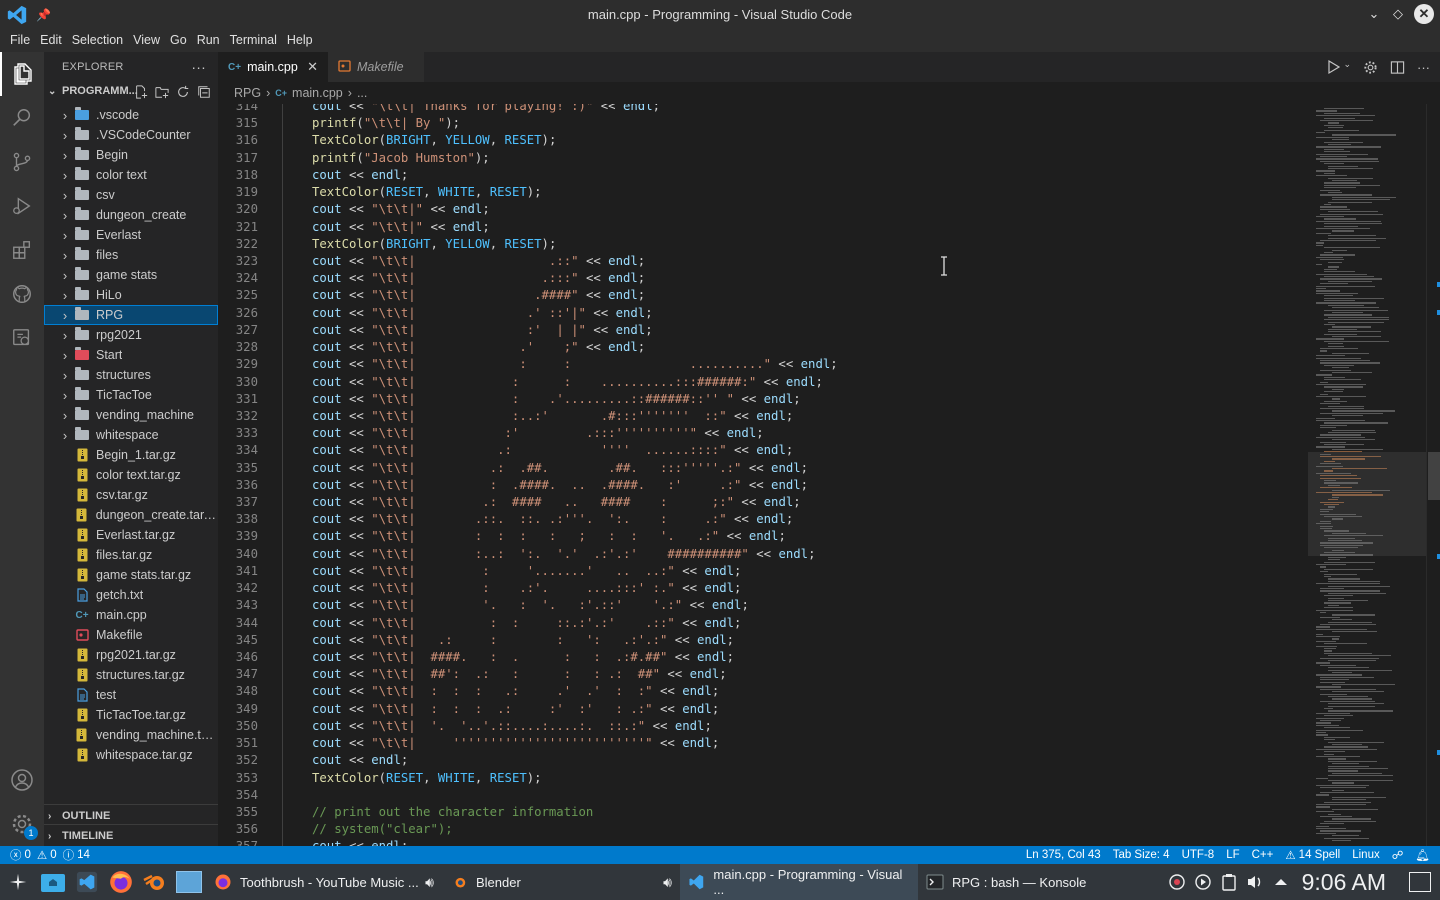 This screenshot has height=900, width=1440. Describe the element at coordinates (763, 209) in the screenshot. I see `code-line: 320 cout << "\t\t|" << endl;` at that location.